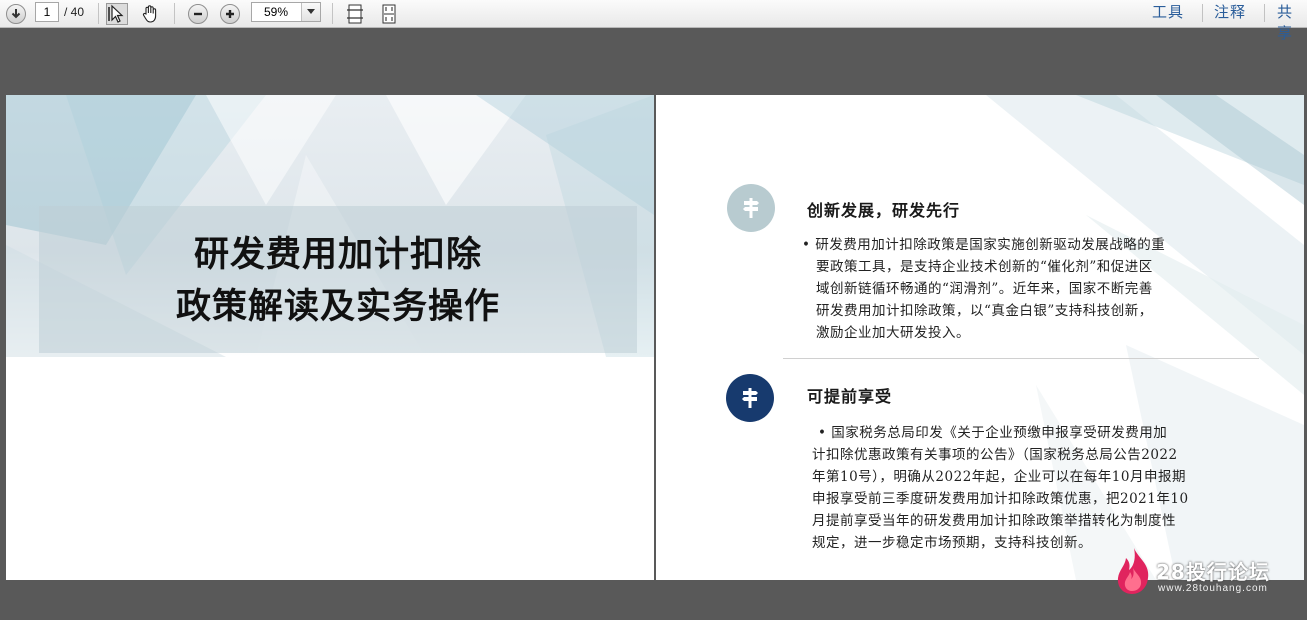 The height and width of the screenshot is (620, 1307). I want to click on hand-tool-button, so click(150, 13).